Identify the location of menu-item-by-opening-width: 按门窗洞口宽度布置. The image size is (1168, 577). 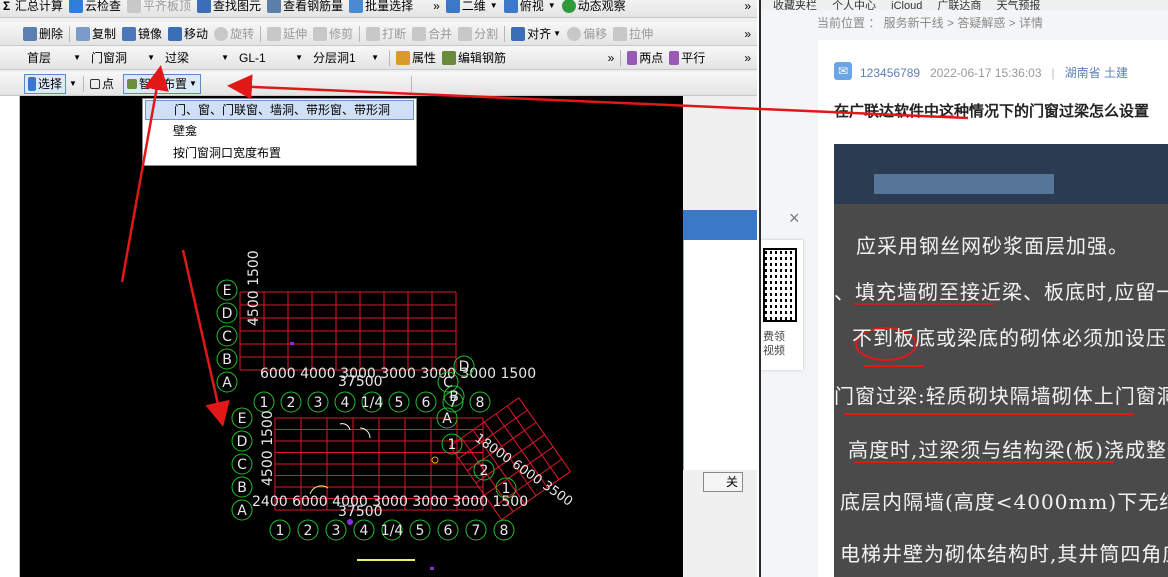
(279, 154).